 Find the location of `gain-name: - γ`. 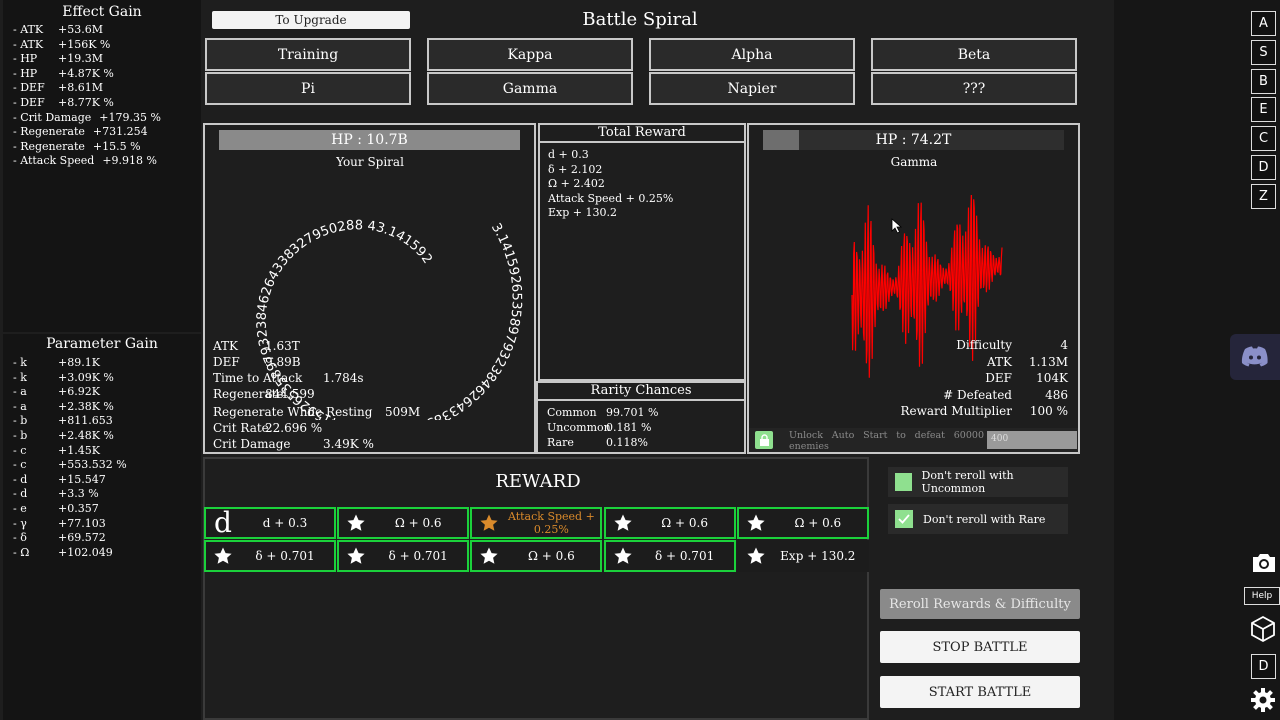

gain-name: - γ is located at coordinates (20, 523).